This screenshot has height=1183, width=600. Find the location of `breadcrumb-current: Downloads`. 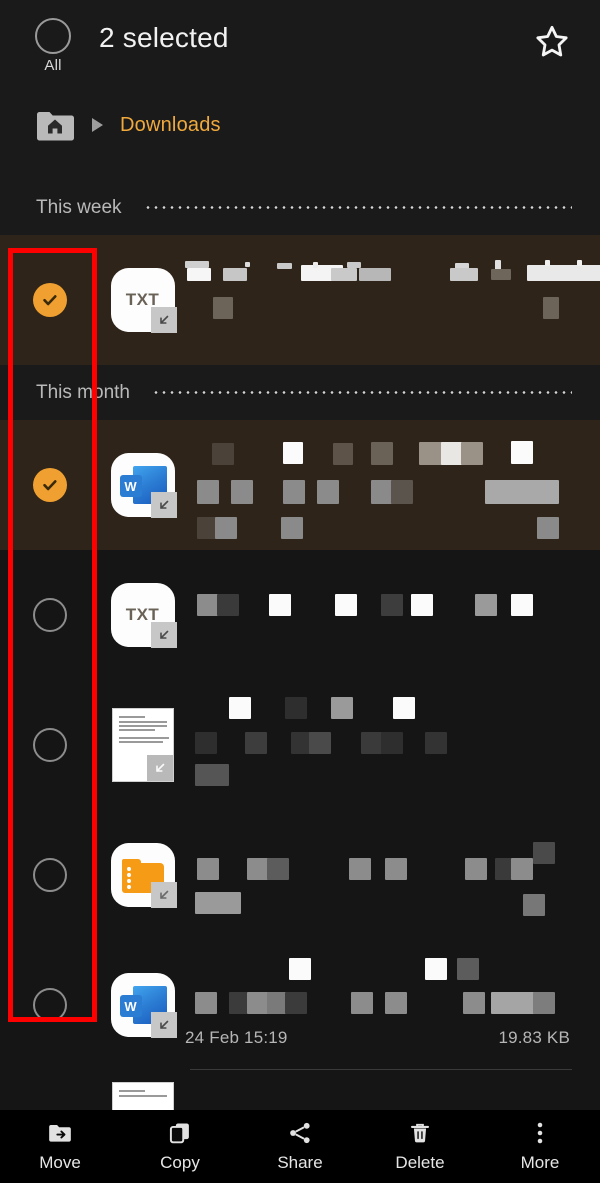

breadcrumb-current: Downloads is located at coordinates (170, 125).